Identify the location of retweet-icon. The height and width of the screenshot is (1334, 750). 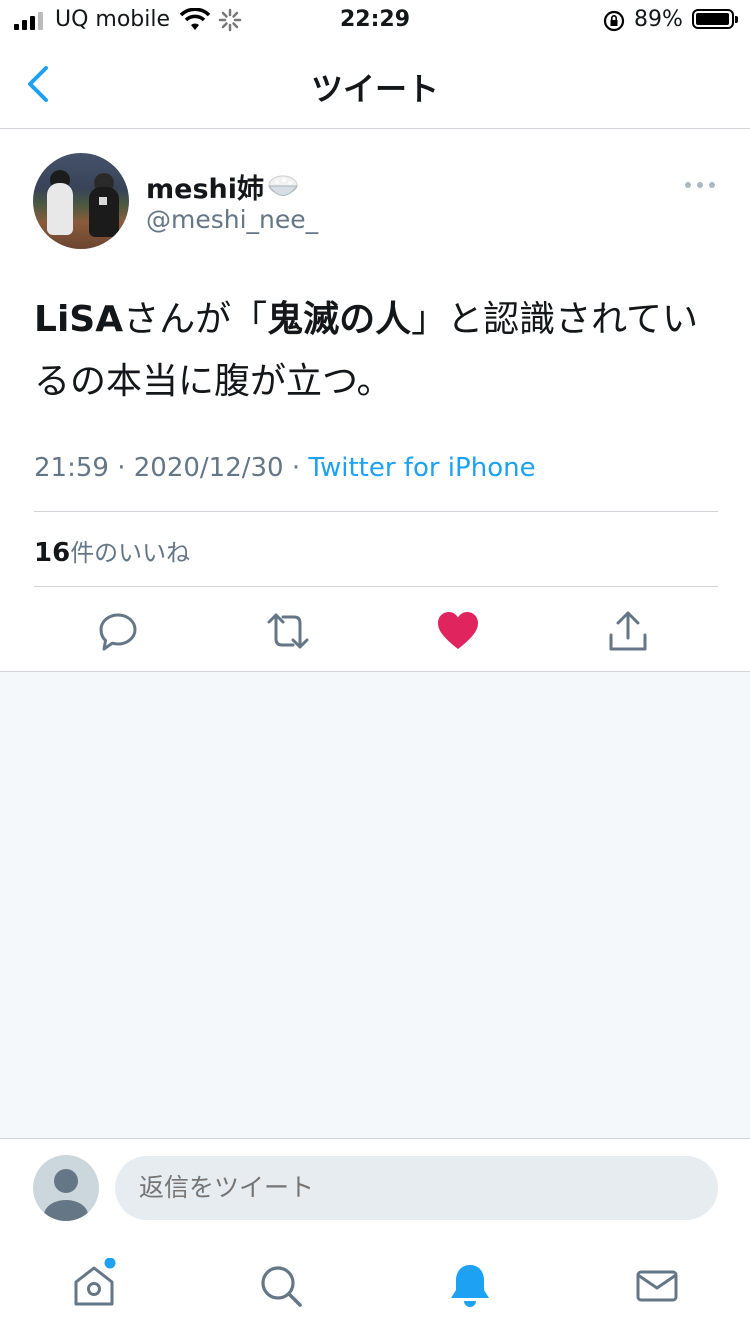
(288, 631).